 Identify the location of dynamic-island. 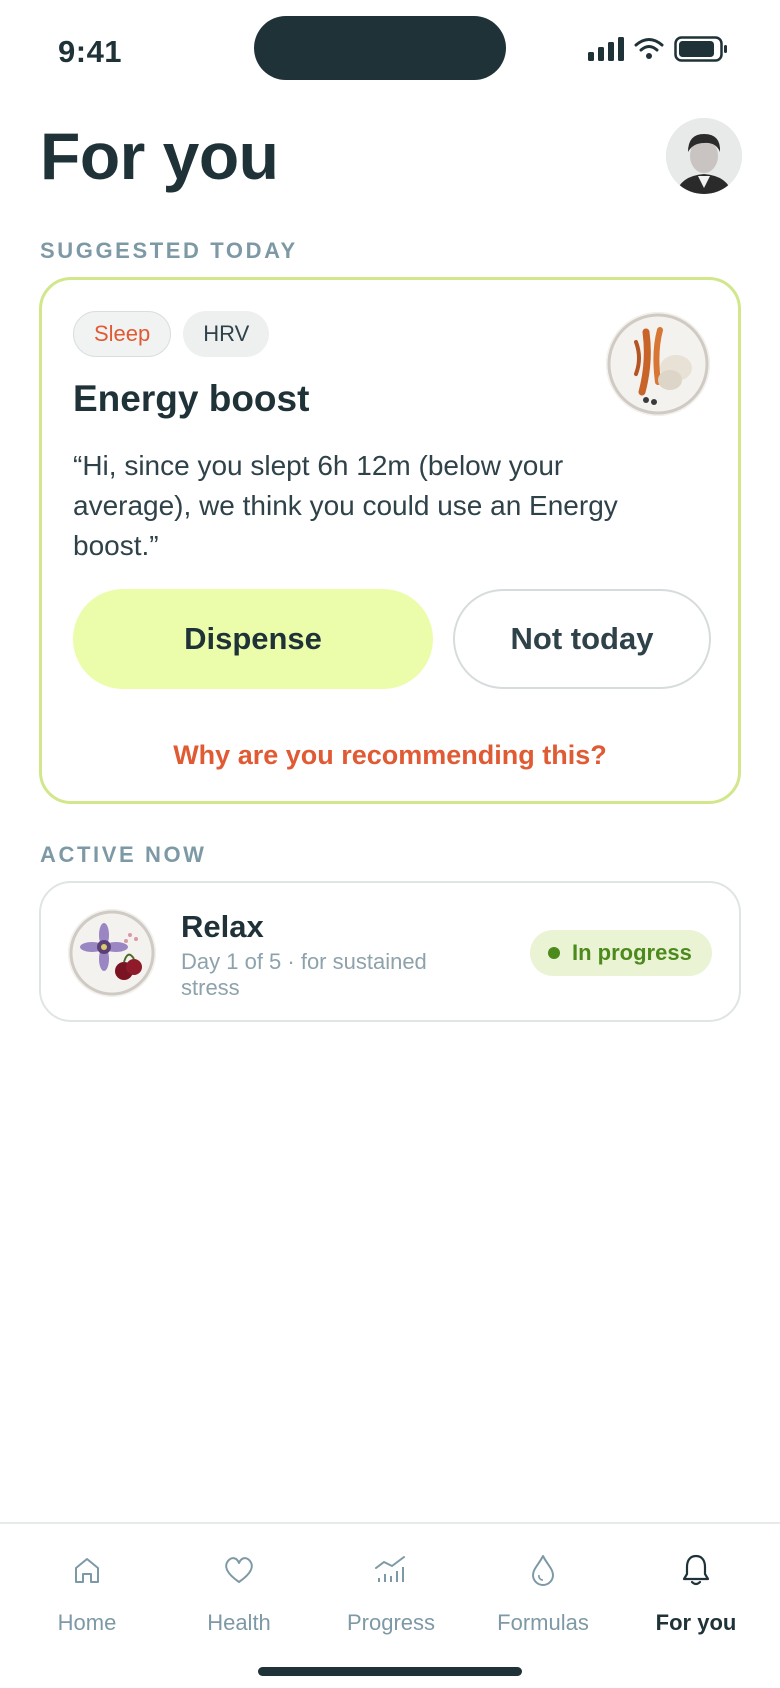
(380, 48).